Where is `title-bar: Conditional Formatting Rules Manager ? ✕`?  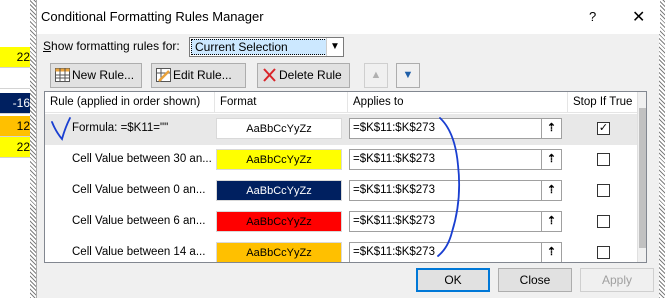 title-bar: Conditional Formatting Rules Manager ? ✕ is located at coordinates (348, 17).